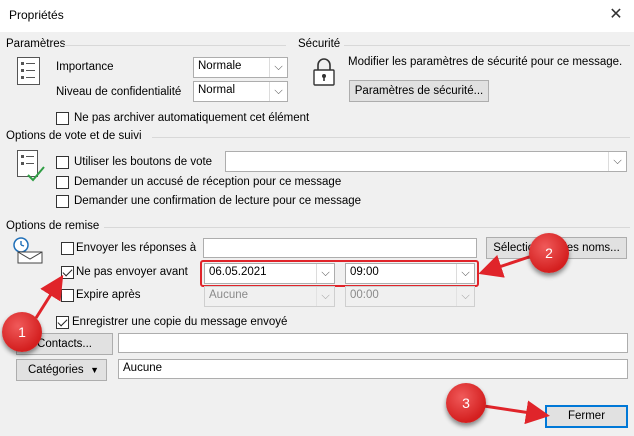  I want to click on annotation-marker-3: 3, so click(466, 403).